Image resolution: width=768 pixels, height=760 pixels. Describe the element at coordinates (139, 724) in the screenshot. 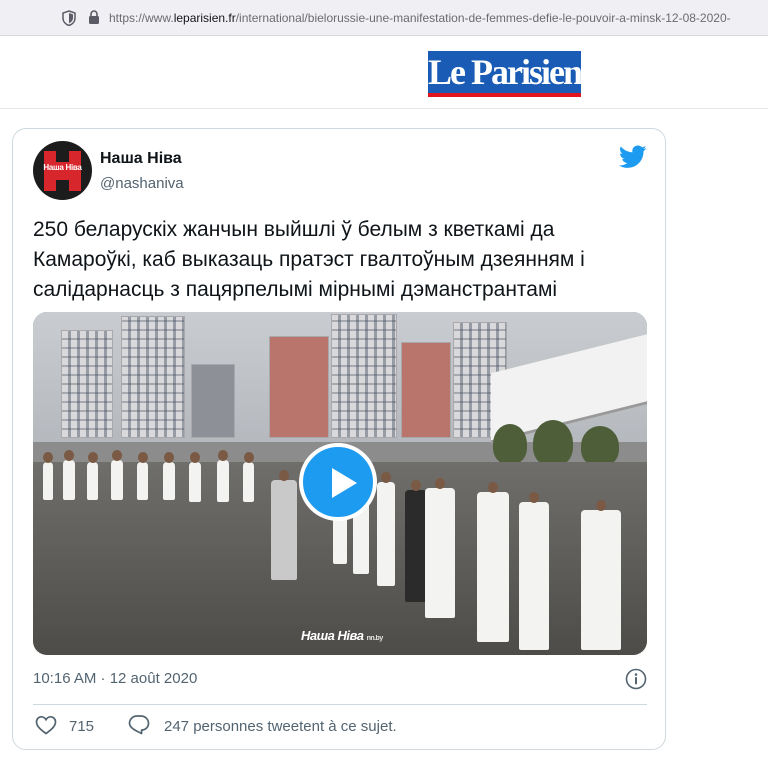

I see `reply-icon` at that location.